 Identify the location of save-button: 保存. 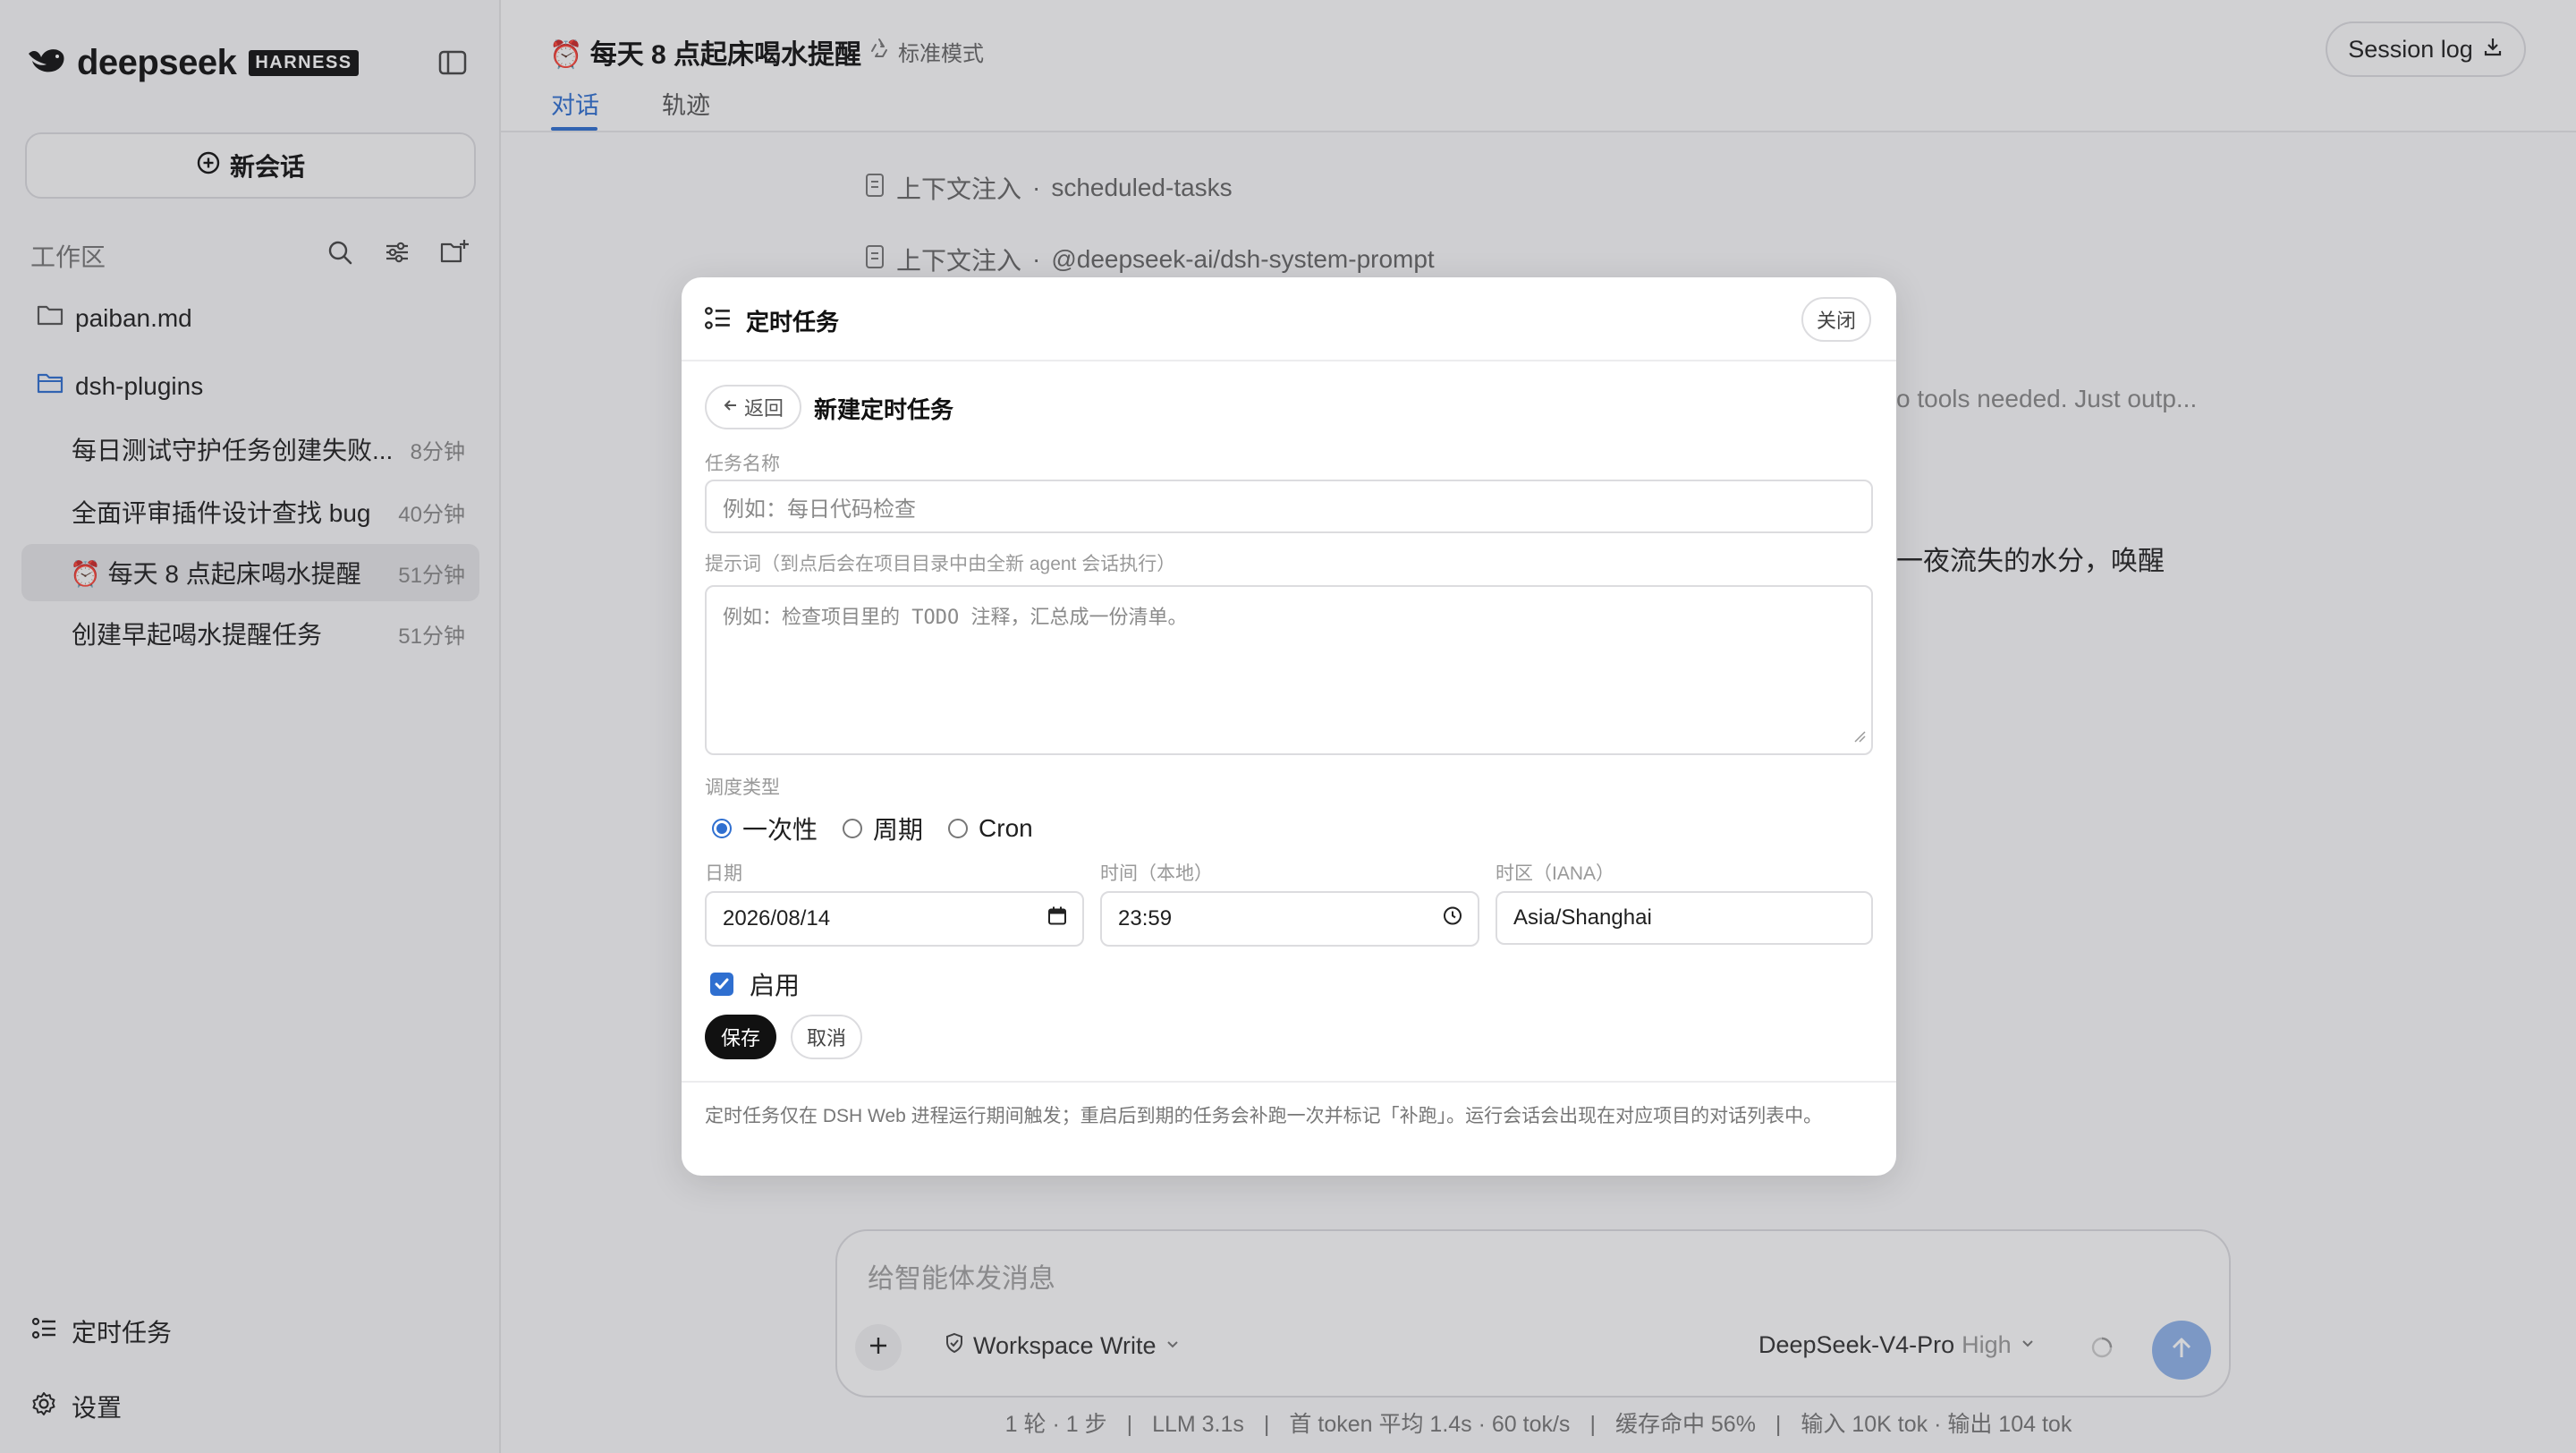
(740, 1037).